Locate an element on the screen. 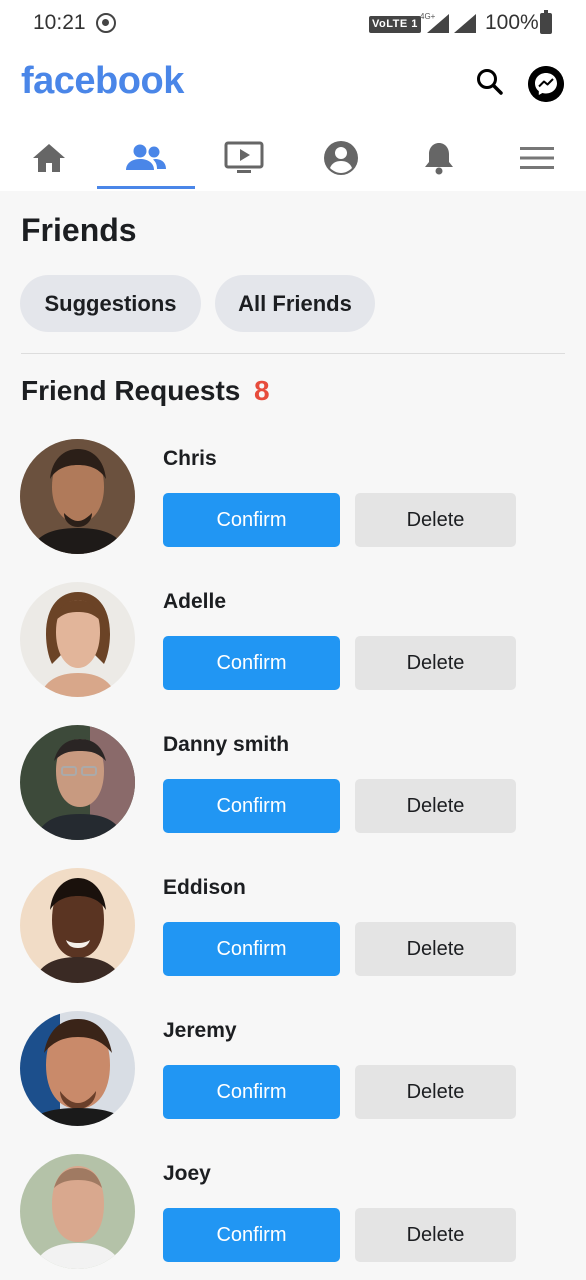 The width and height of the screenshot is (586, 1280). tab-friends is located at coordinates (146, 158).